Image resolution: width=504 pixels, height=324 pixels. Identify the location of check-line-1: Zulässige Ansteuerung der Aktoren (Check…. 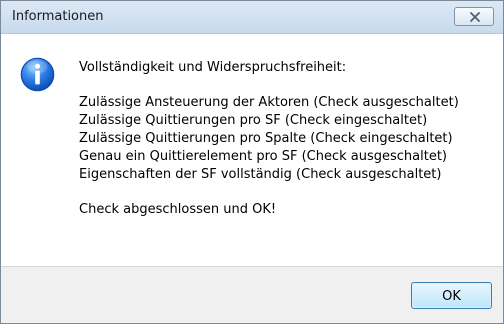
(269, 102).